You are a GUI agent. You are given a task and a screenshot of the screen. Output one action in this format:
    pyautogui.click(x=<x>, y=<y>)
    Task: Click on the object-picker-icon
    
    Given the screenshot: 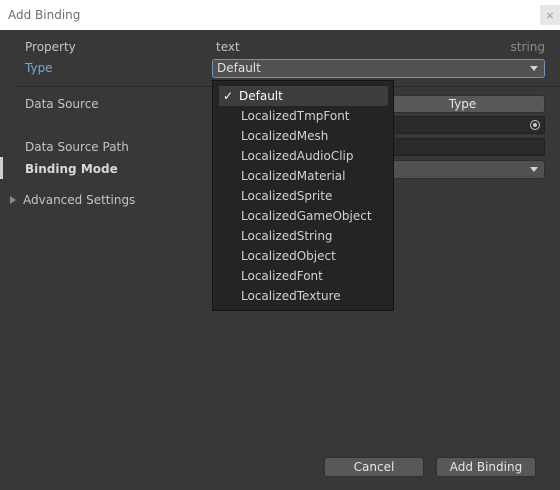 What is the action you would take?
    pyautogui.click(x=535, y=125)
    